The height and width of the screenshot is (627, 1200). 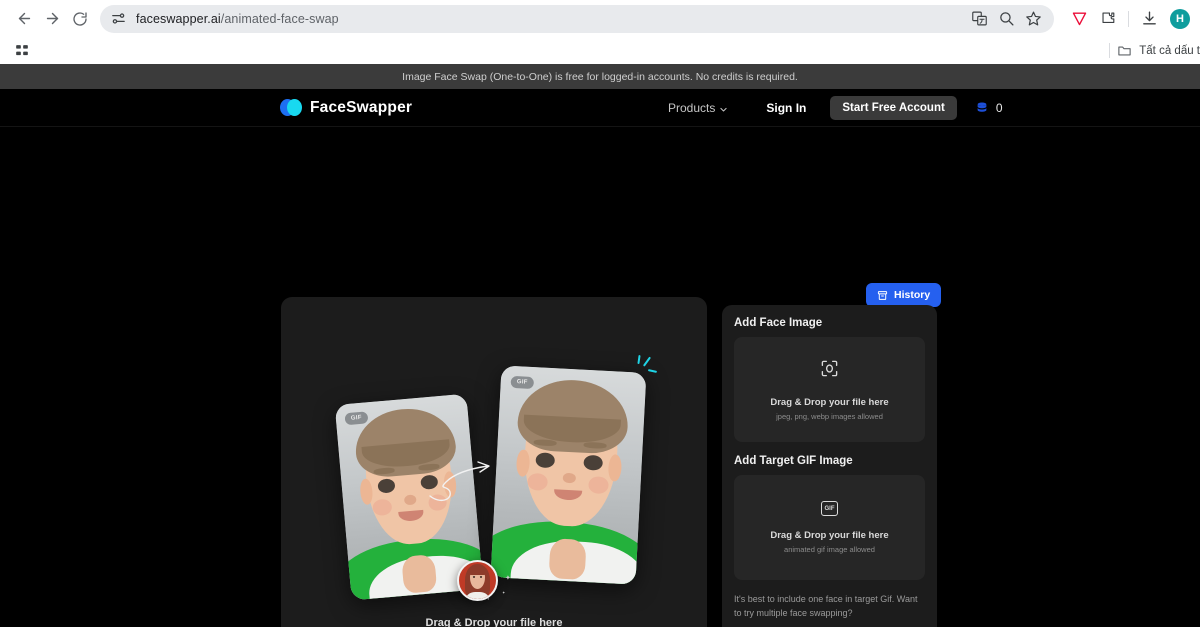 I want to click on toolbar-divider, so click(x=1128, y=18).